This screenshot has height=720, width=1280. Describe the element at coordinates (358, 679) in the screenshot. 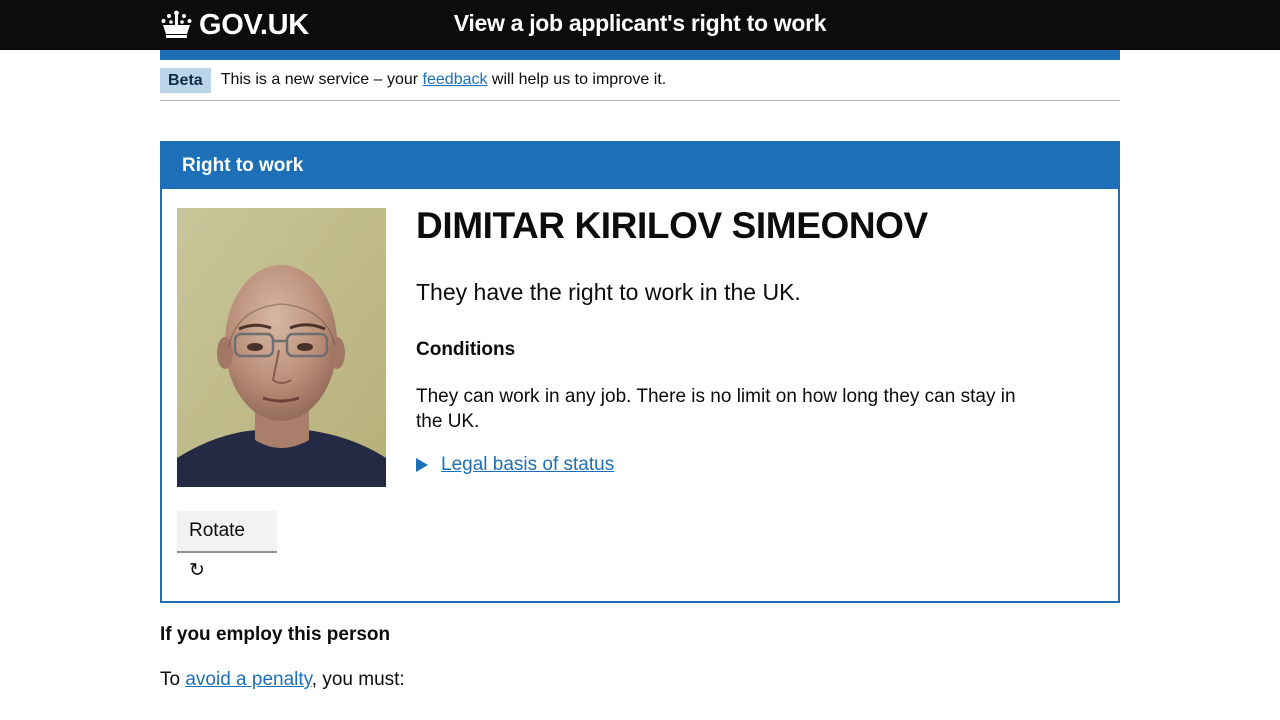

I see `penalty-text-after: , you must:` at that location.